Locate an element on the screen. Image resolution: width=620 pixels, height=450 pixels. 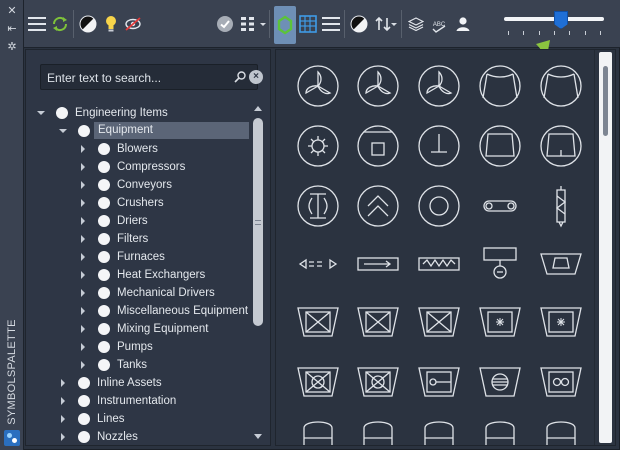
spellcheck-icon: ABC is located at coordinates (439, 24).